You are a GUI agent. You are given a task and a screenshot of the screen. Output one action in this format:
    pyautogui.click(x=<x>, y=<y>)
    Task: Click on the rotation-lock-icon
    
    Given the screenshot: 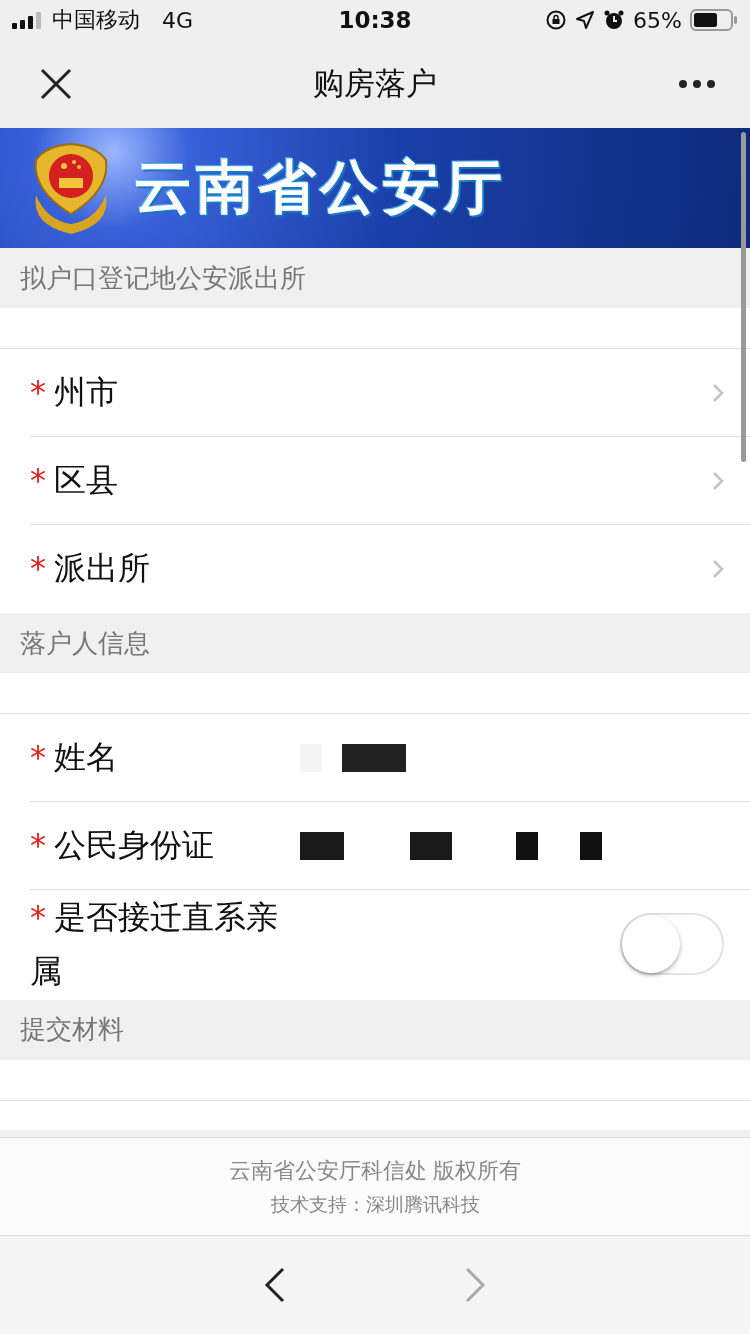 What is the action you would take?
    pyautogui.click(x=556, y=20)
    